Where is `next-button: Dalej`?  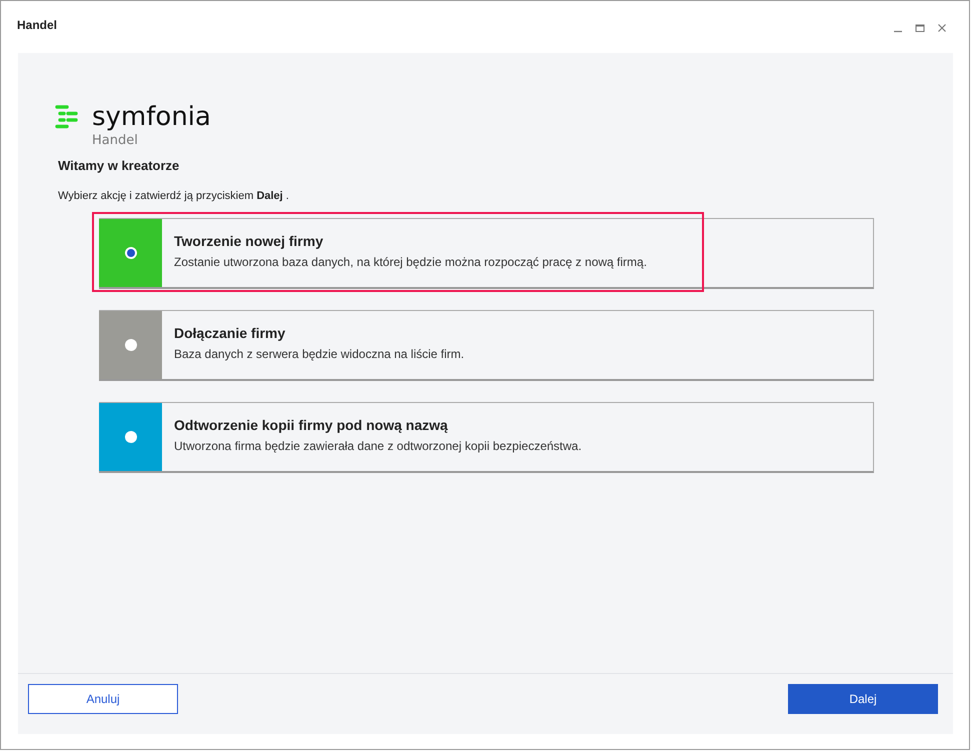 next-button: Dalej is located at coordinates (863, 699).